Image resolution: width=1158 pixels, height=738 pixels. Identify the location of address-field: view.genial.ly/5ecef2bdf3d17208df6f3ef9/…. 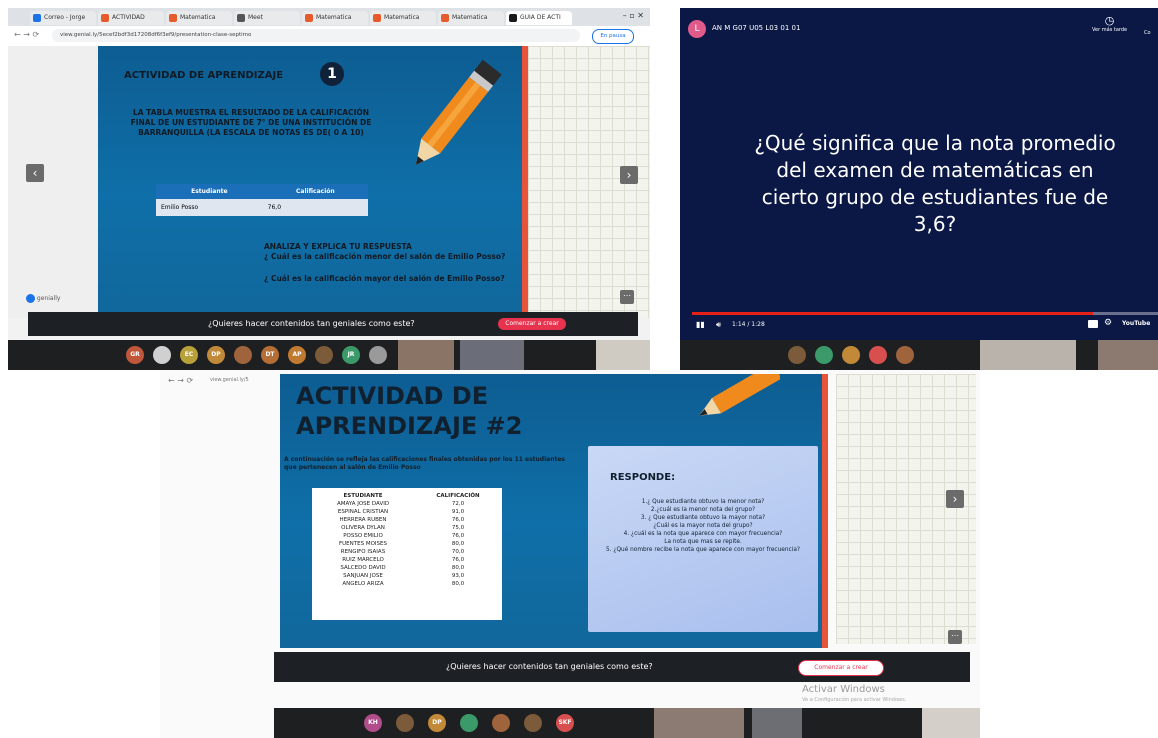
(316, 35).